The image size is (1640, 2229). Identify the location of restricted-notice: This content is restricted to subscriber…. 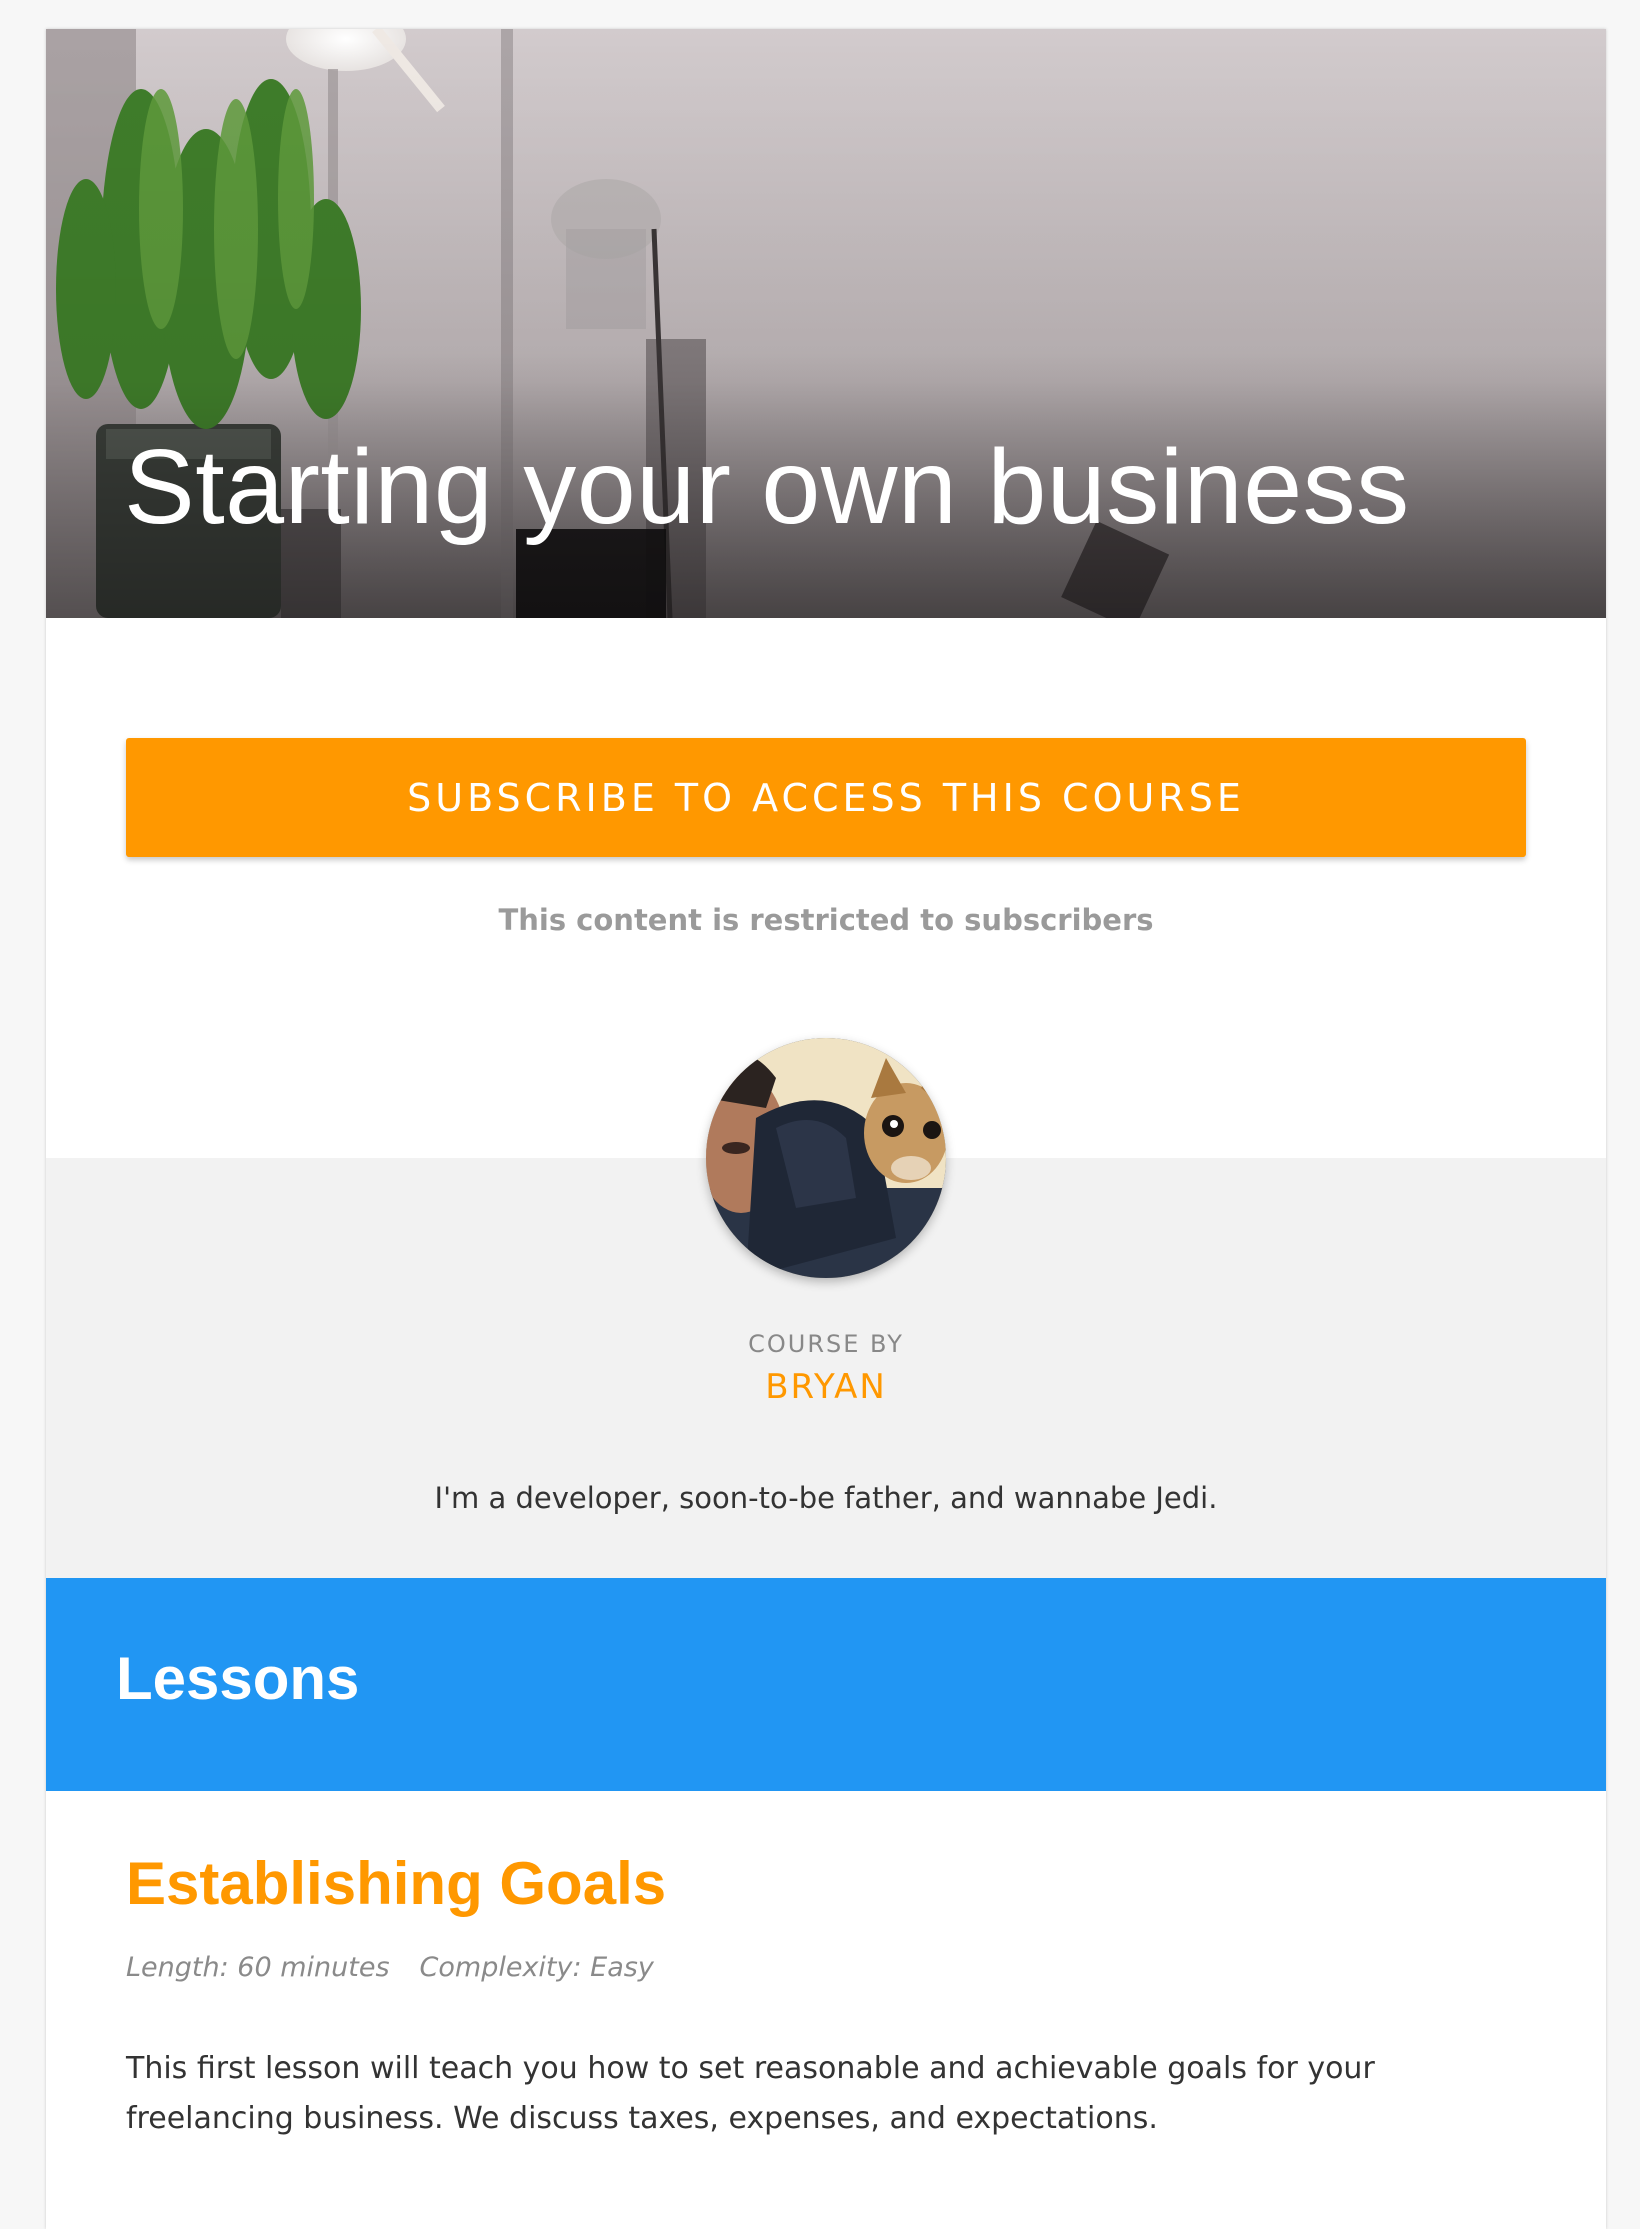
(826, 920).